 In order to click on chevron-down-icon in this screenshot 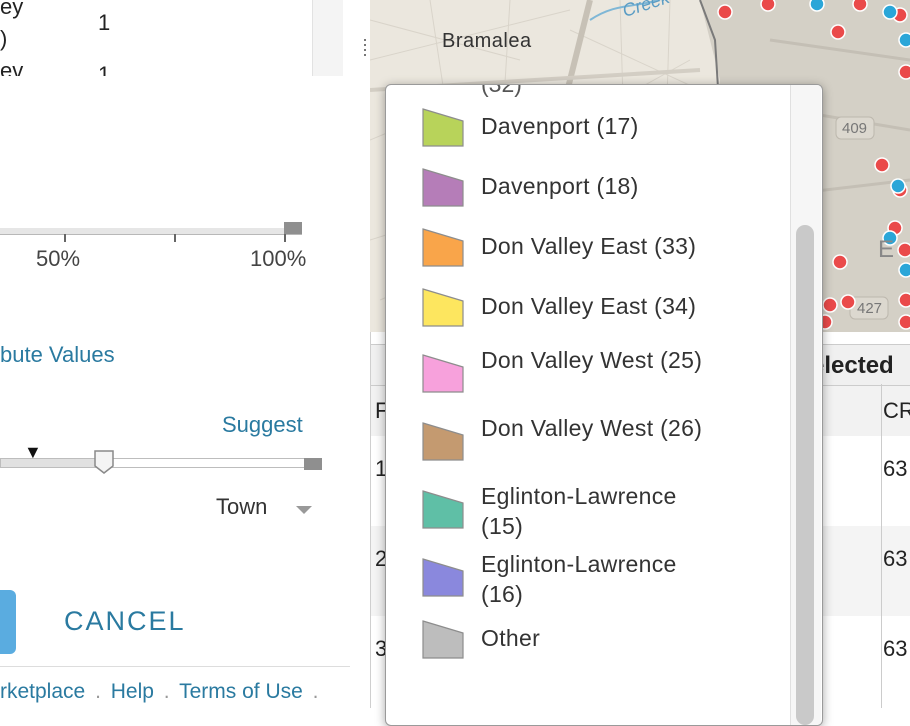, I will do `click(304, 510)`.